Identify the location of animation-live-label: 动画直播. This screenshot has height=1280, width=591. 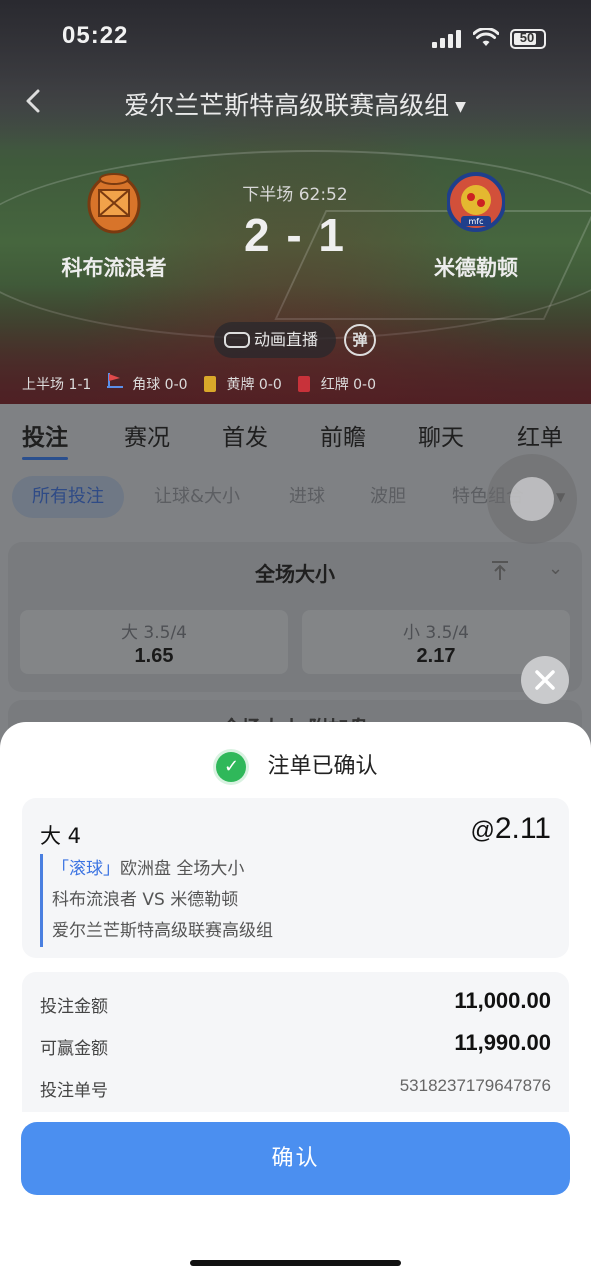
(286, 339).